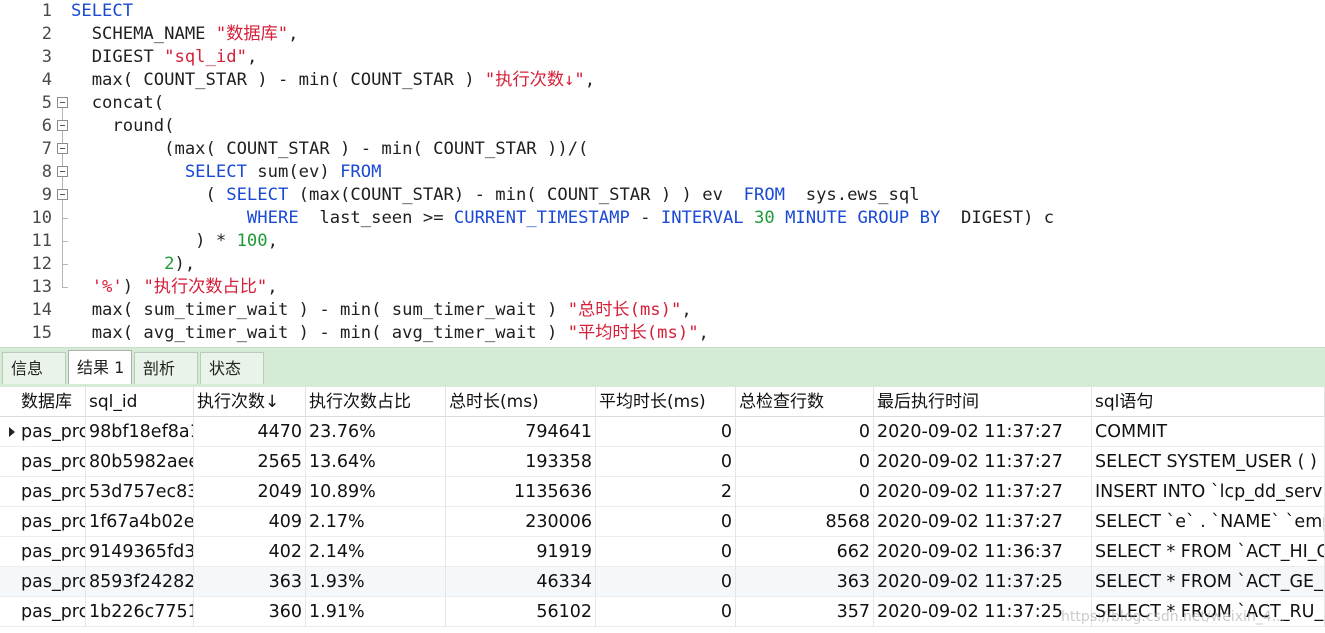 The image size is (1325, 633). What do you see at coordinates (376, 552) in the screenshot?
I see `cell-exec-ratio: 2.14%` at bounding box center [376, 552].